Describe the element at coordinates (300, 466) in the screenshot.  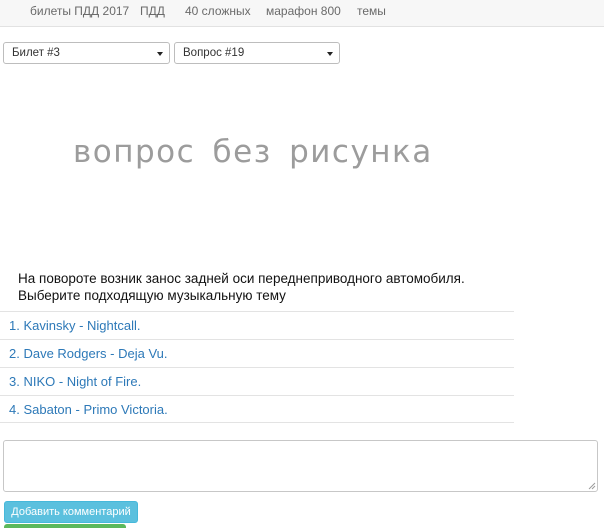
I see `comment-textarea` at that location.